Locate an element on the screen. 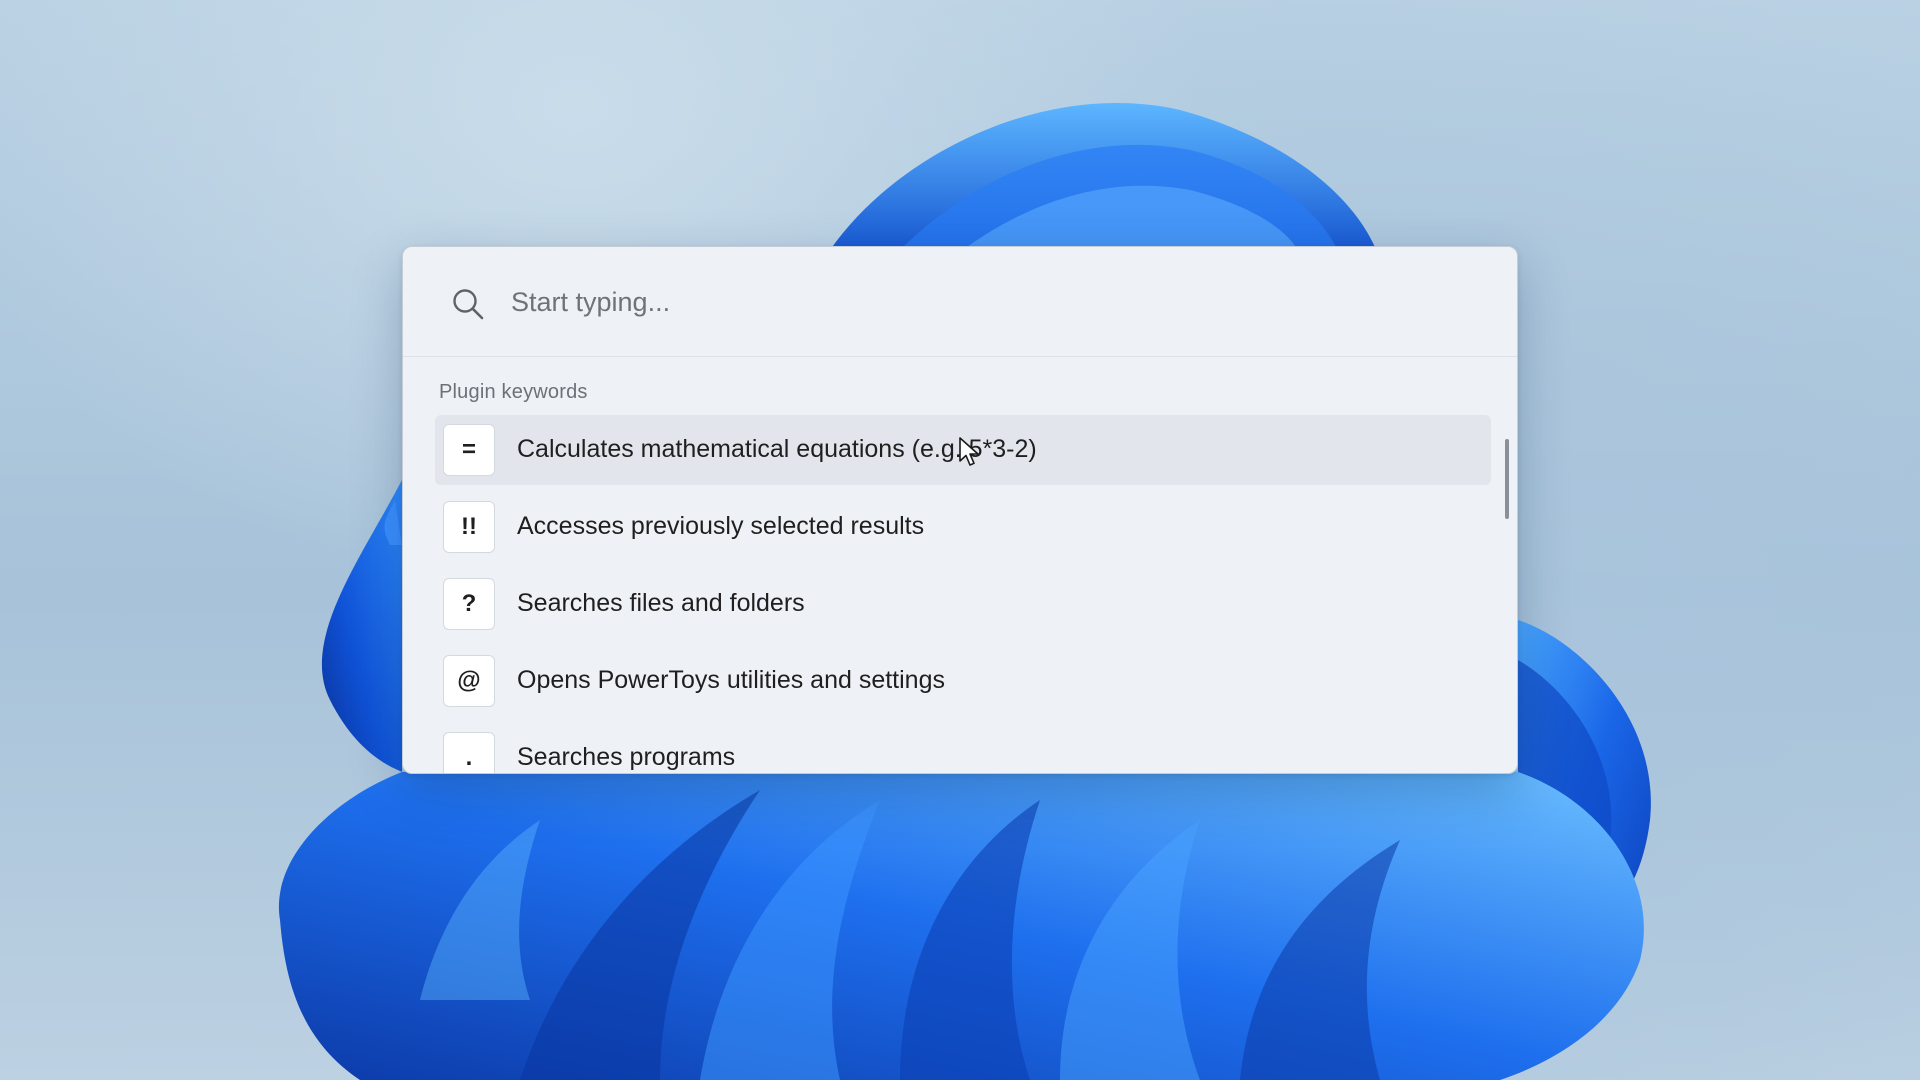 The width and height of the screenshot is (1920, 1080). search-bar is located at coordinates (960, 302).